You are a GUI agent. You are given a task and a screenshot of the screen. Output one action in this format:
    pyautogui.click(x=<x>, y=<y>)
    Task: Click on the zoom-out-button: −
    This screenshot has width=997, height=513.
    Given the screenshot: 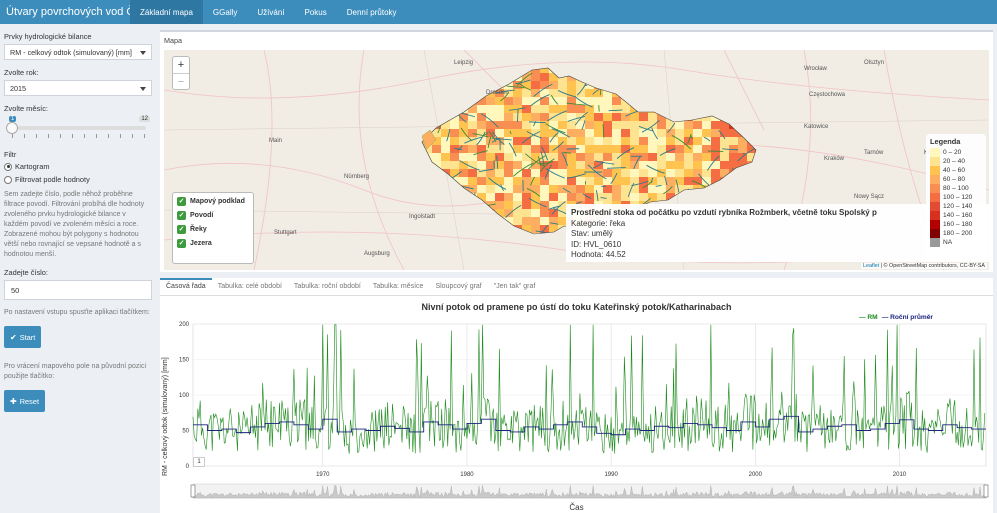 What is the action you would take?
    pyautogui.click(x=181, y=81)
    